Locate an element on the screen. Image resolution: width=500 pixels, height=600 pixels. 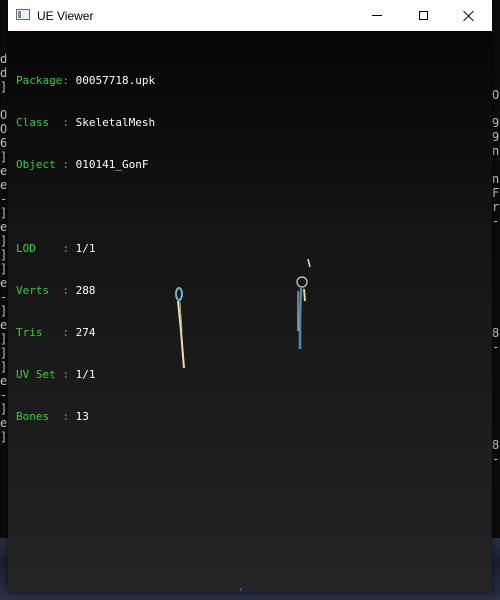
minimize-icon is located at coordinates (377, 15).